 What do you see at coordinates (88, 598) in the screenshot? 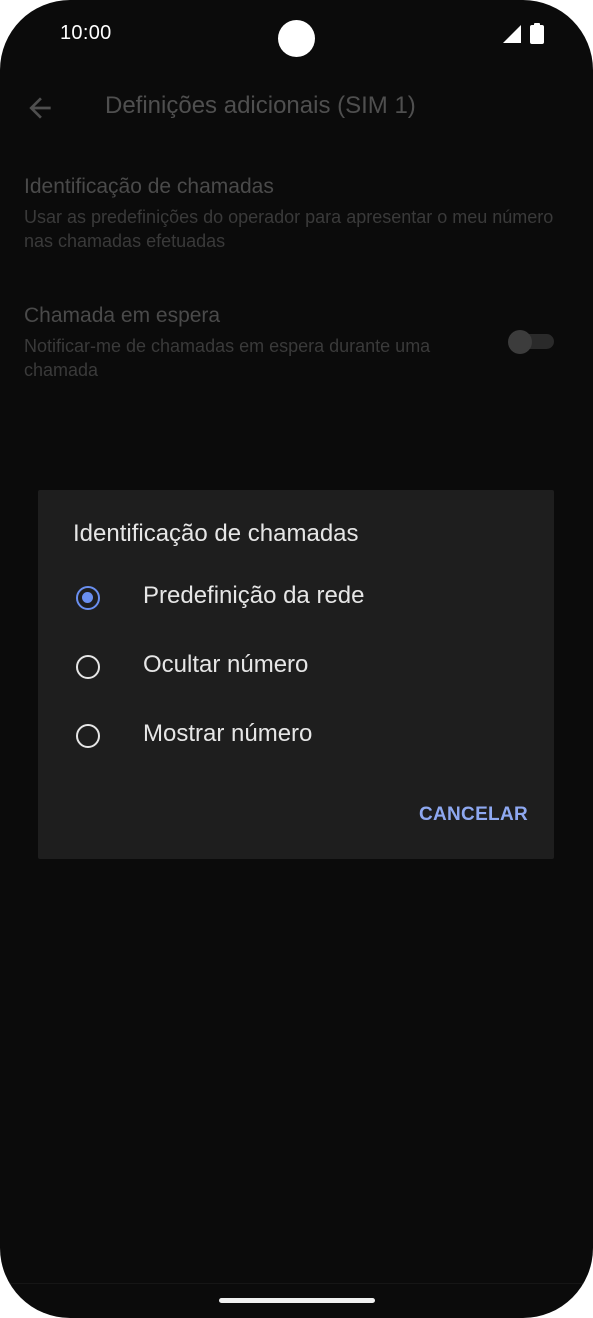
I see `radio-checked-icon` at bounding box center [88, 598].